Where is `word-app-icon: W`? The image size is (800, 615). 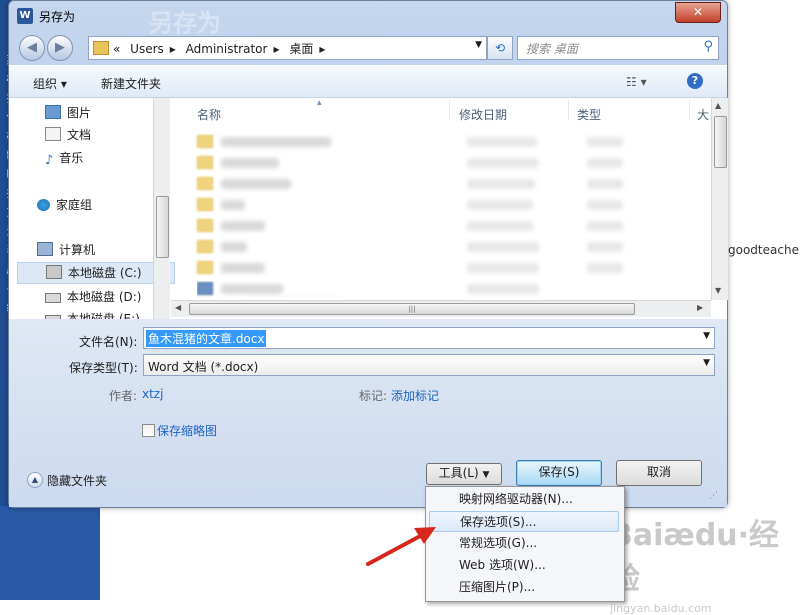 word-app-icon: W is located at coordinates (25, 16).